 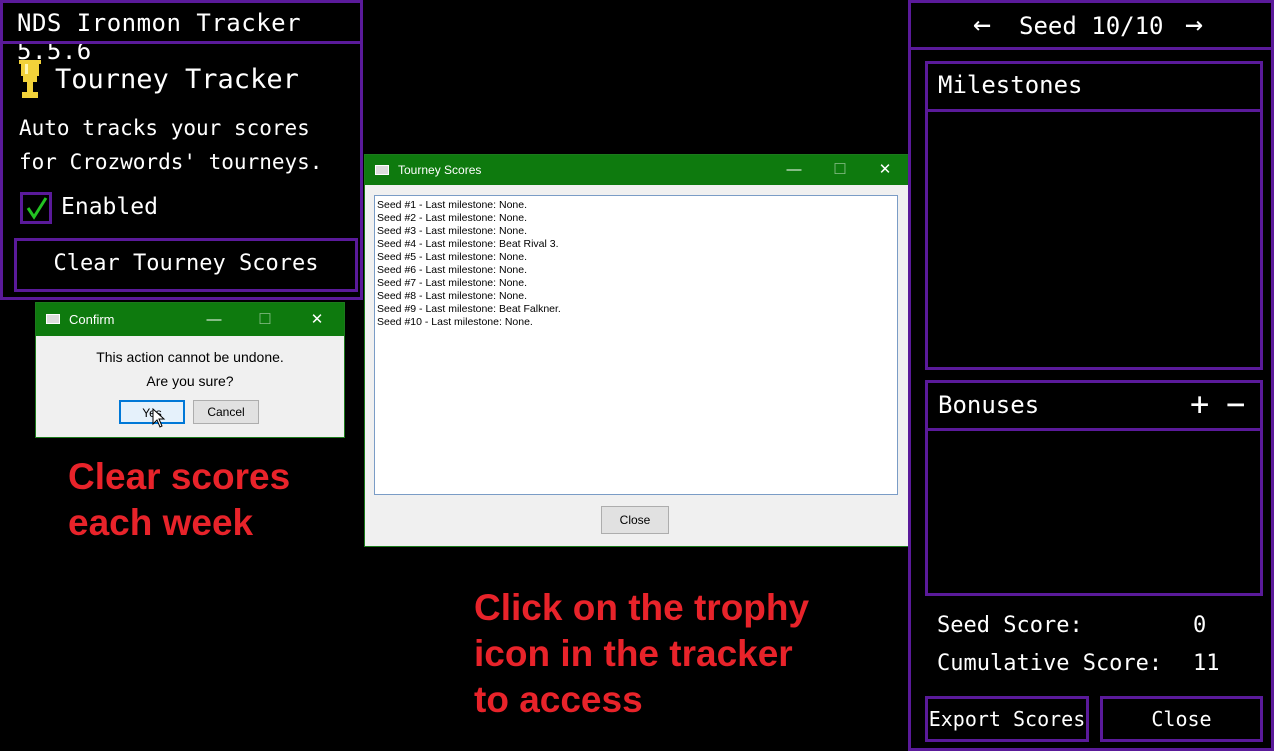 I want to click on score-entry: Seed #2 - Last milestone: None., so click(x=452, y=218).